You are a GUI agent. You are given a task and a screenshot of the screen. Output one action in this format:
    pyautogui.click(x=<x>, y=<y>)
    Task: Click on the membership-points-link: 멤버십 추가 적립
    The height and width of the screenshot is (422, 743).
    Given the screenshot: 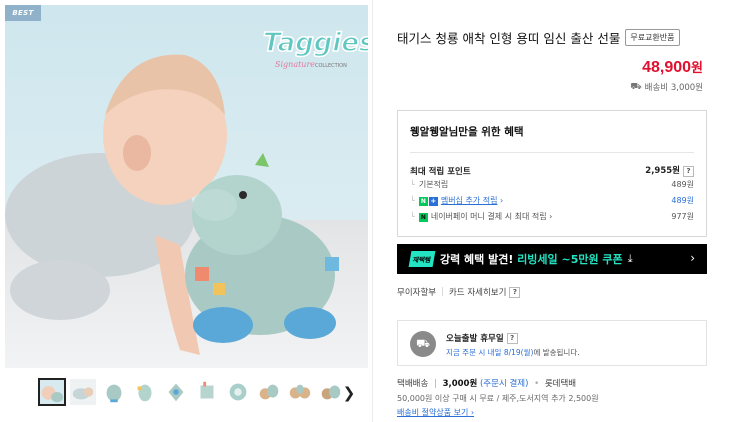 What is the action you would take?
    pyautogui.click(x=469, y=200)
    